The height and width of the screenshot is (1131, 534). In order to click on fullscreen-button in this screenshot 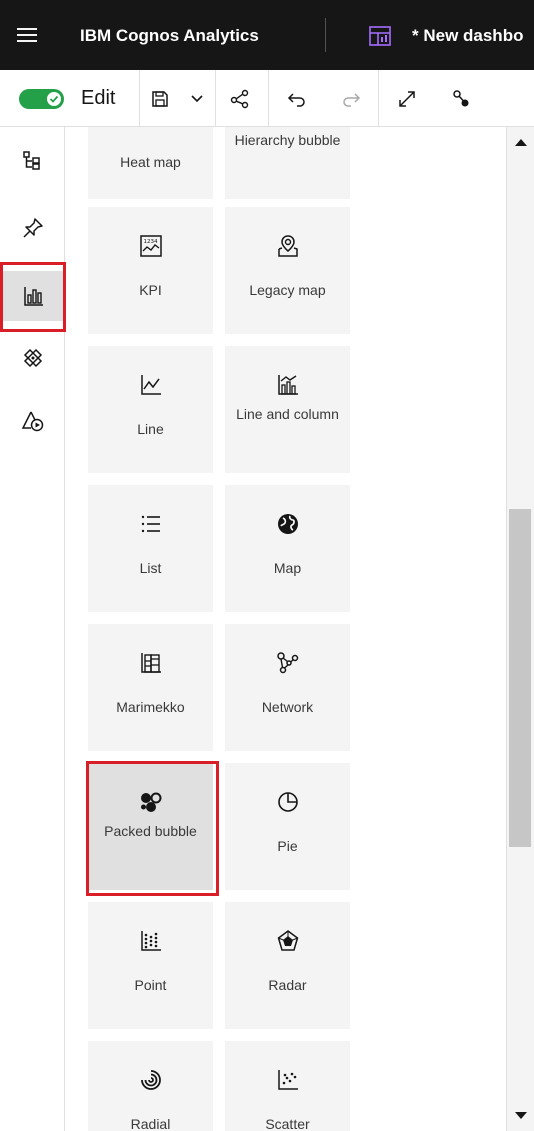, I will do `click(407, 99)`.